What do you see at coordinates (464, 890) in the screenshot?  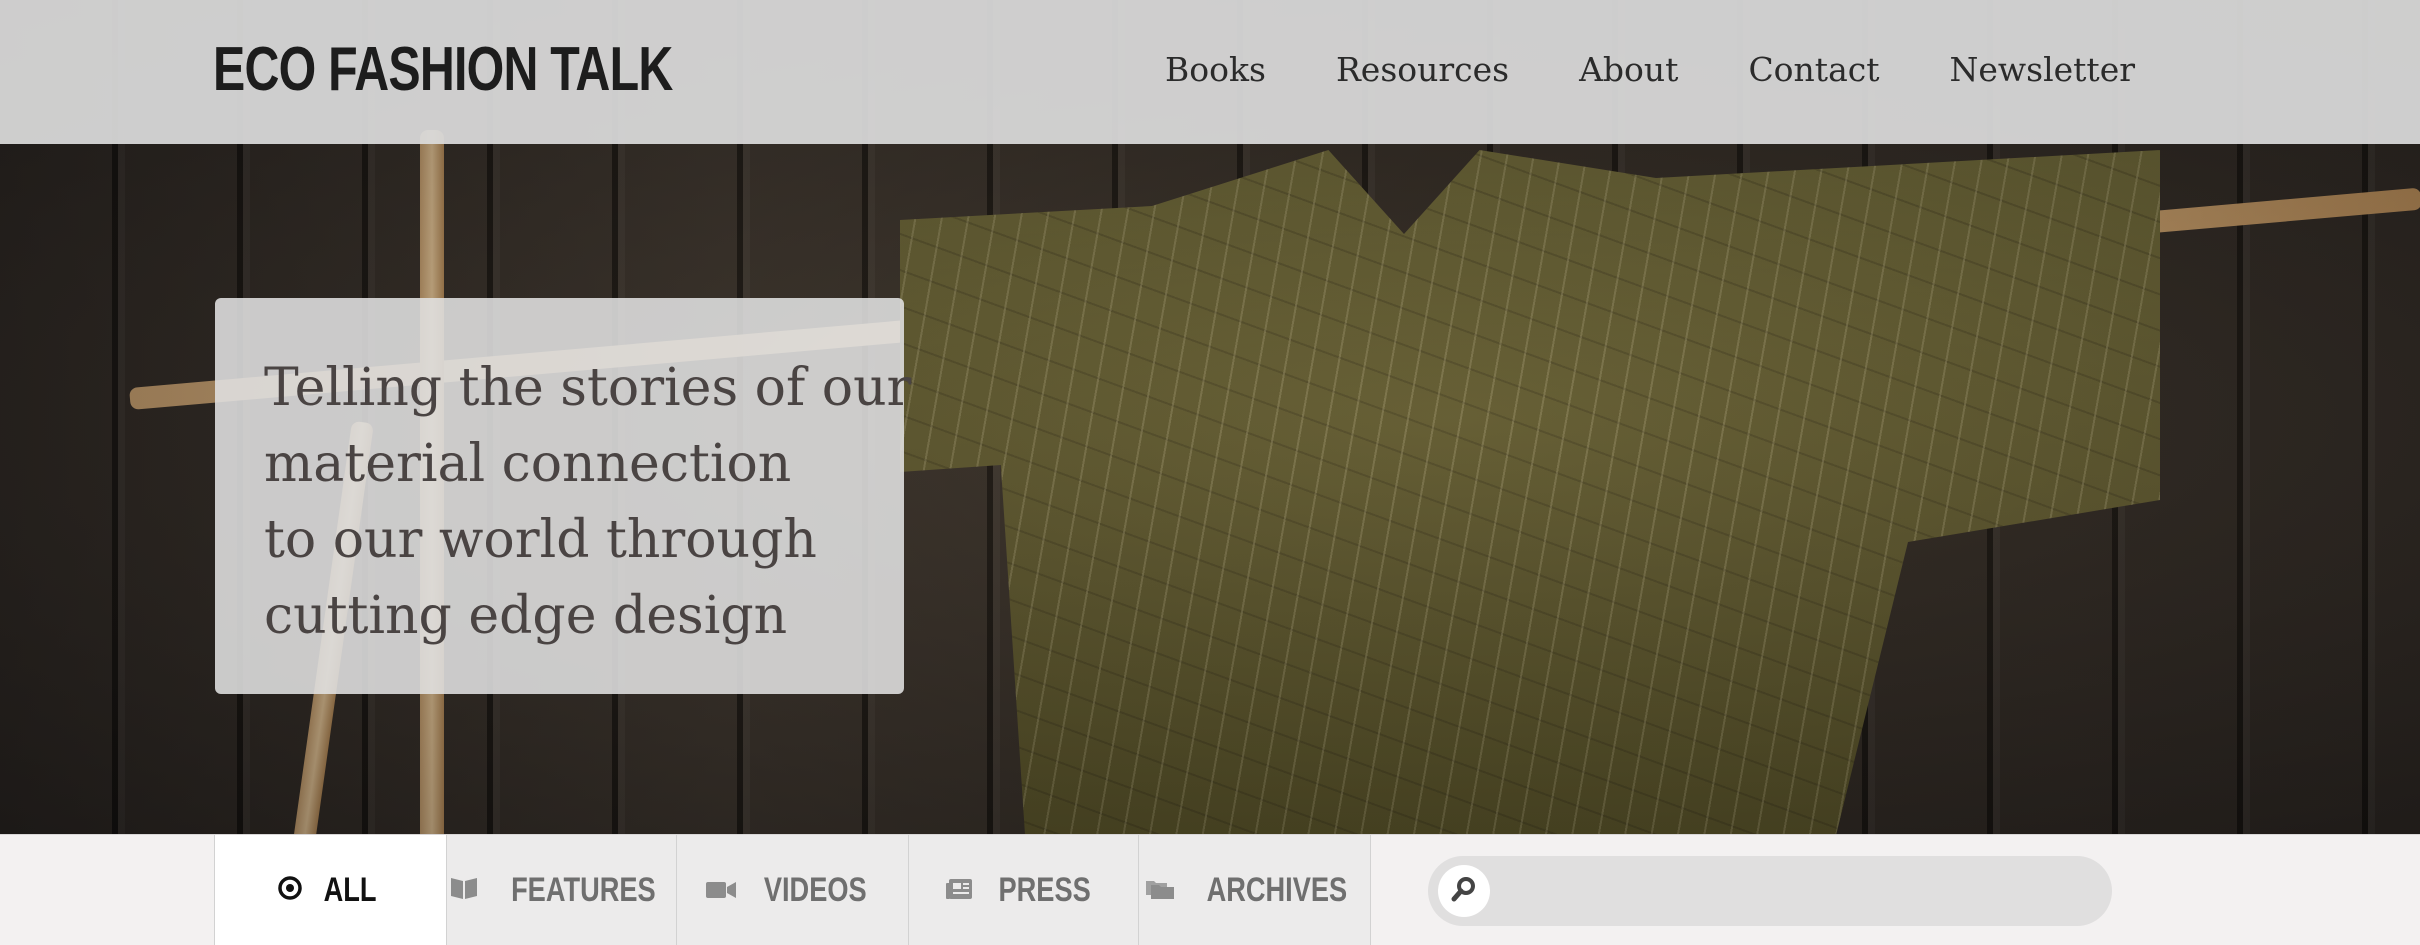 I see `book-icon` at bounding box center [464, 890].